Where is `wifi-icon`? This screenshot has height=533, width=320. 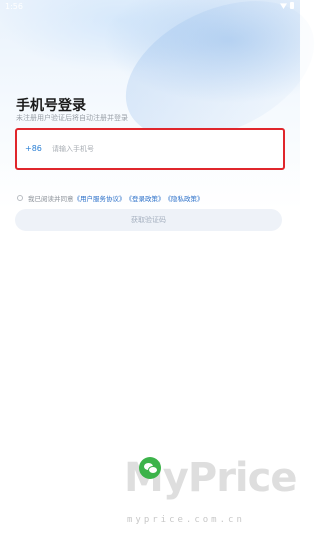
wifi-icon is located at coordinates (283, 6).